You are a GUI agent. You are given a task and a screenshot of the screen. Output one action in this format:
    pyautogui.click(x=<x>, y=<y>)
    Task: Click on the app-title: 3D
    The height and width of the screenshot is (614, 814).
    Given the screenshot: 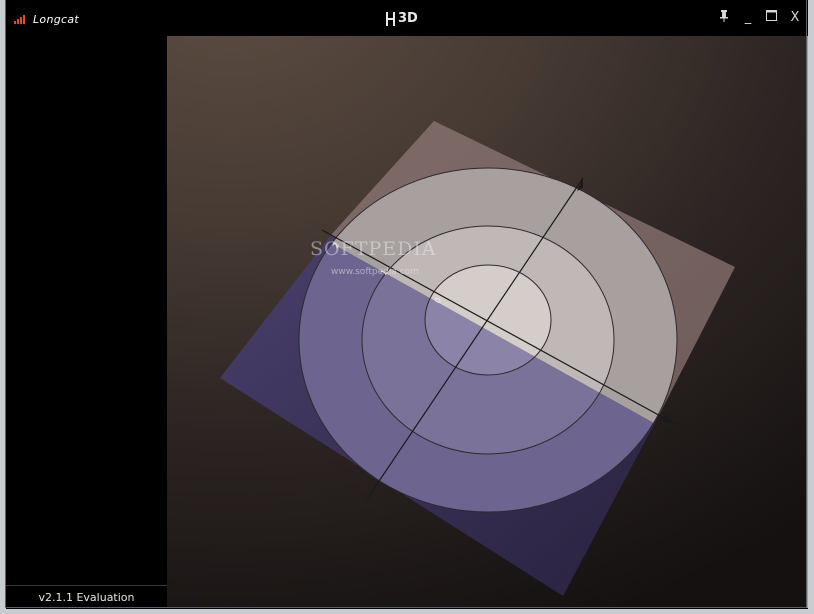 What is the action you would take?
    pyautogui.click(x=402, y=18)
    